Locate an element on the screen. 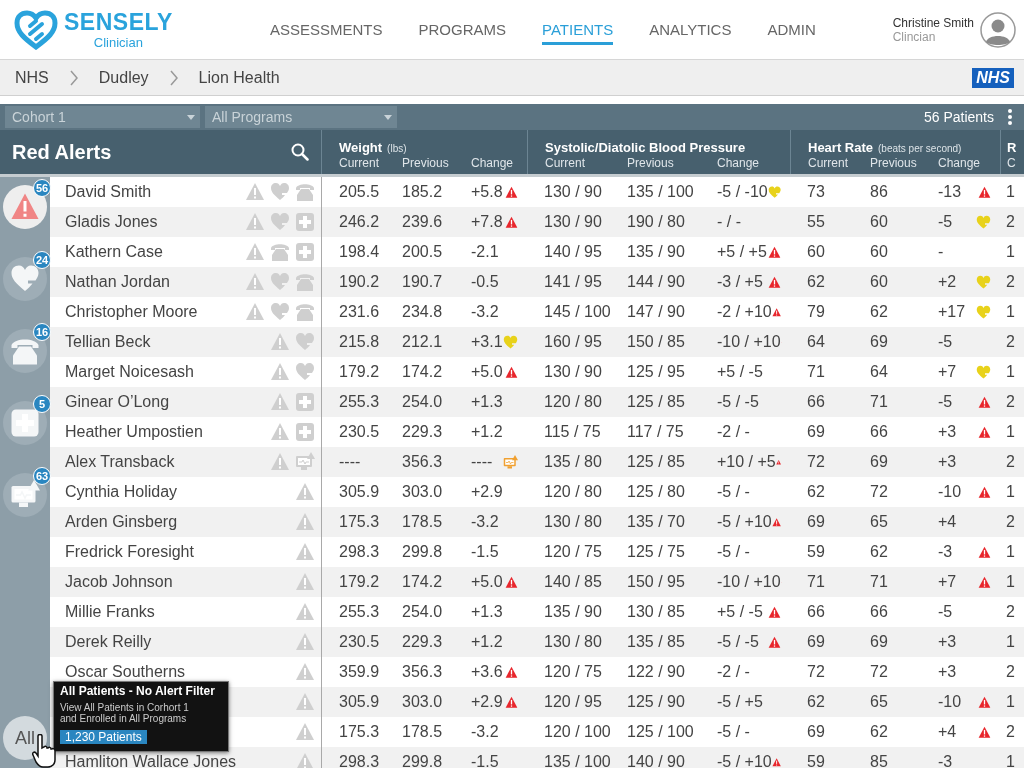 This screenshot has height=768, width=1024. table-cell: 130 / 80 is located at coordinates (573, 642).